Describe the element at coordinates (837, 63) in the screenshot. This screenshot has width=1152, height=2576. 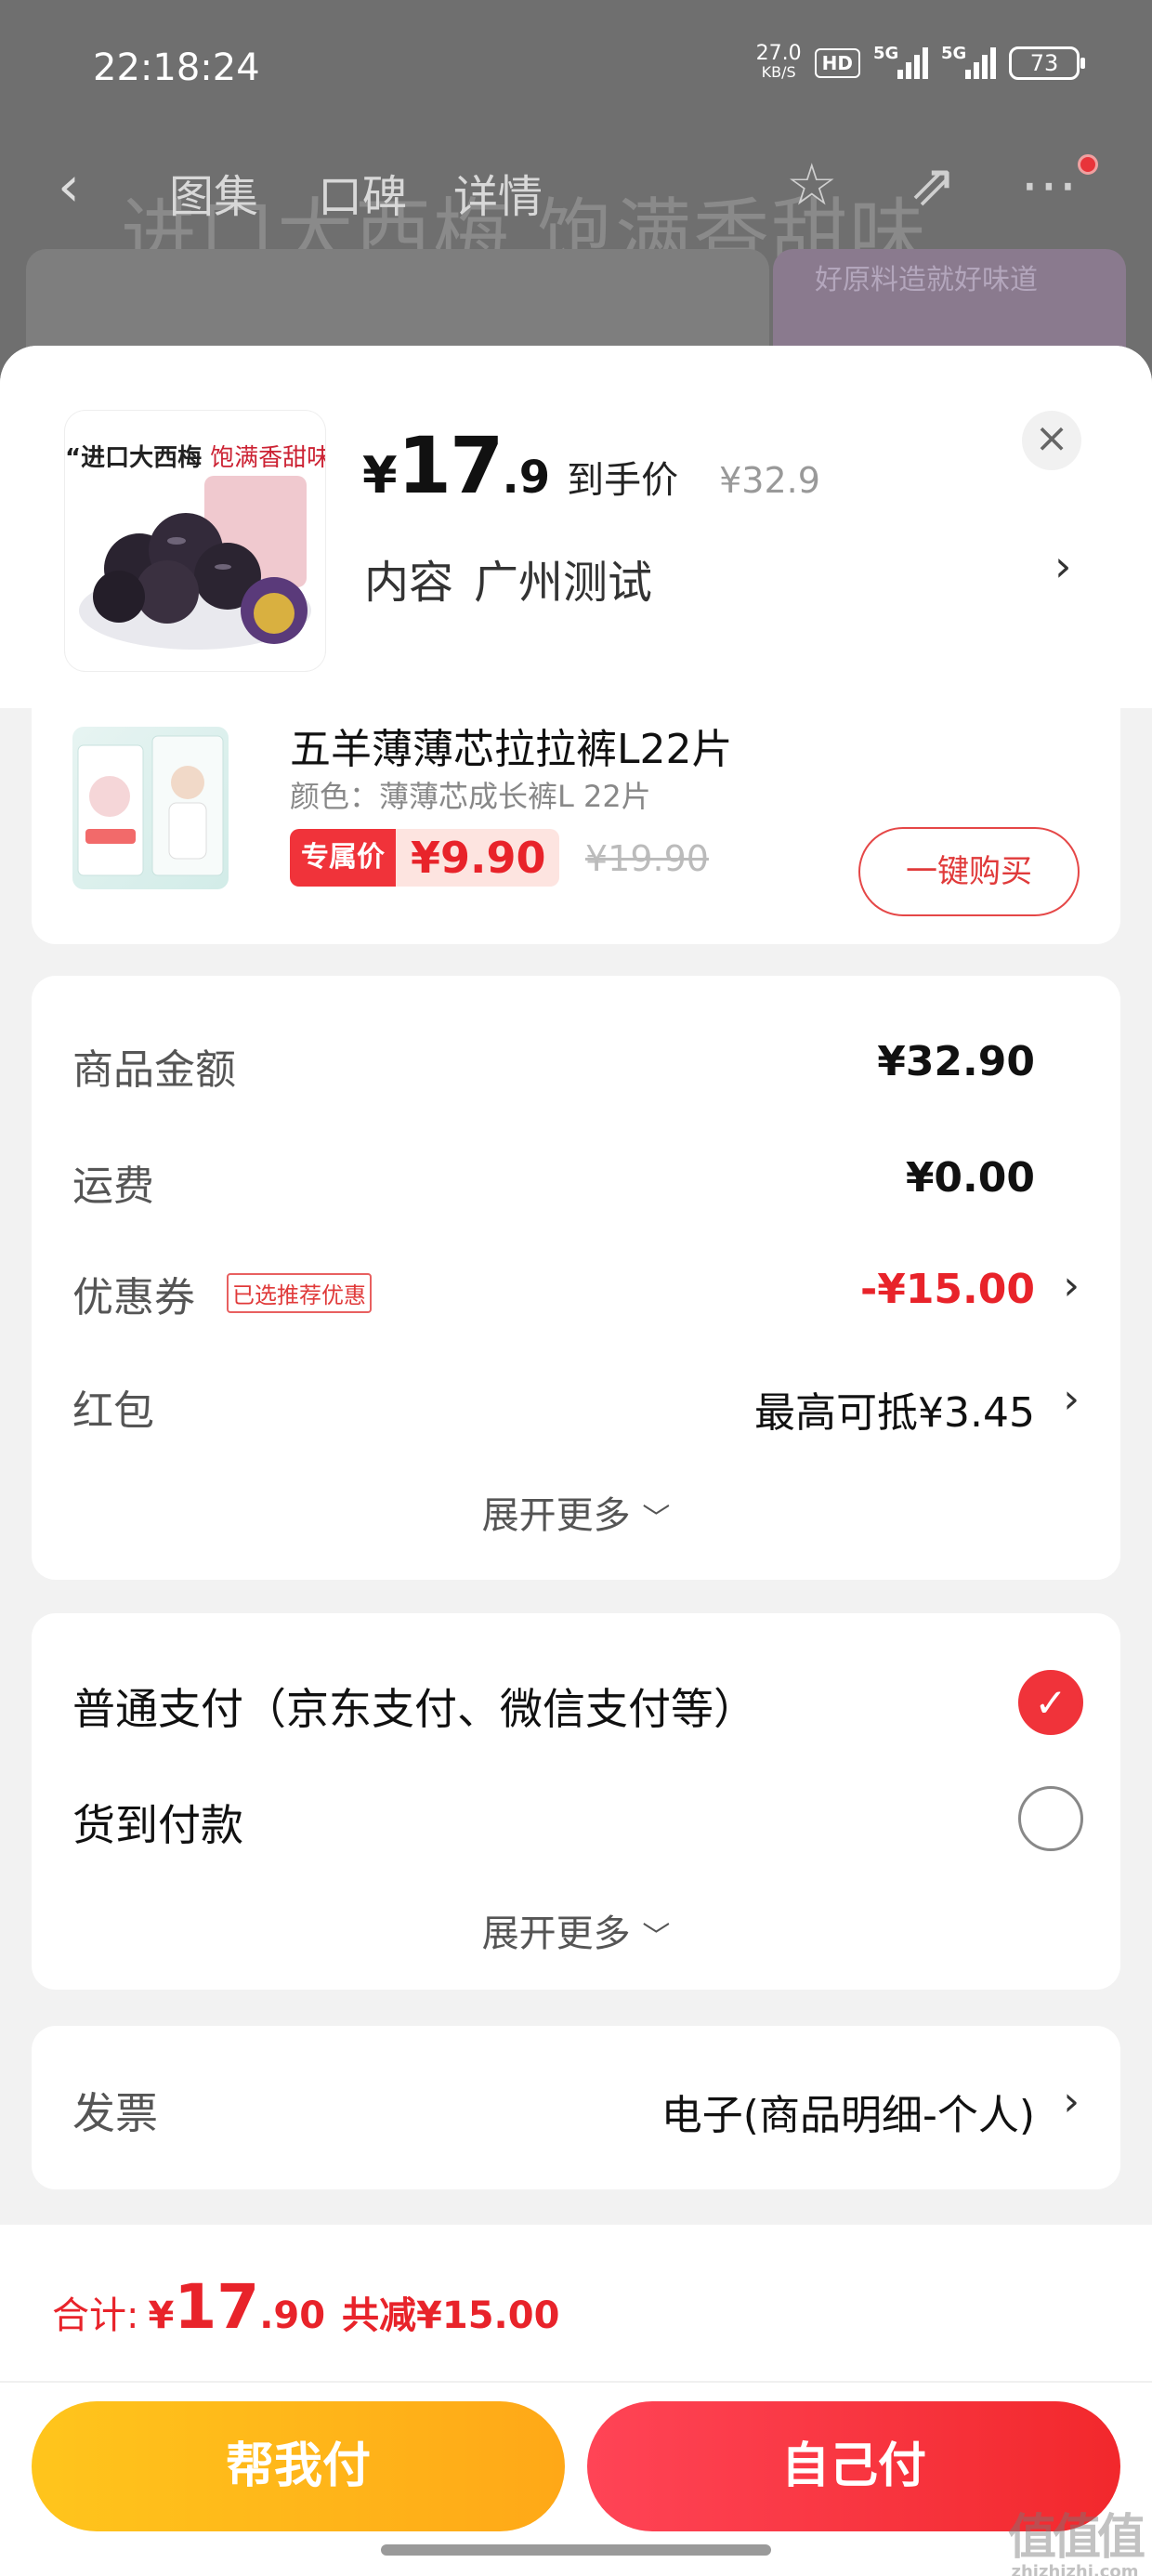
I see `hd-icon: HD` at that location.